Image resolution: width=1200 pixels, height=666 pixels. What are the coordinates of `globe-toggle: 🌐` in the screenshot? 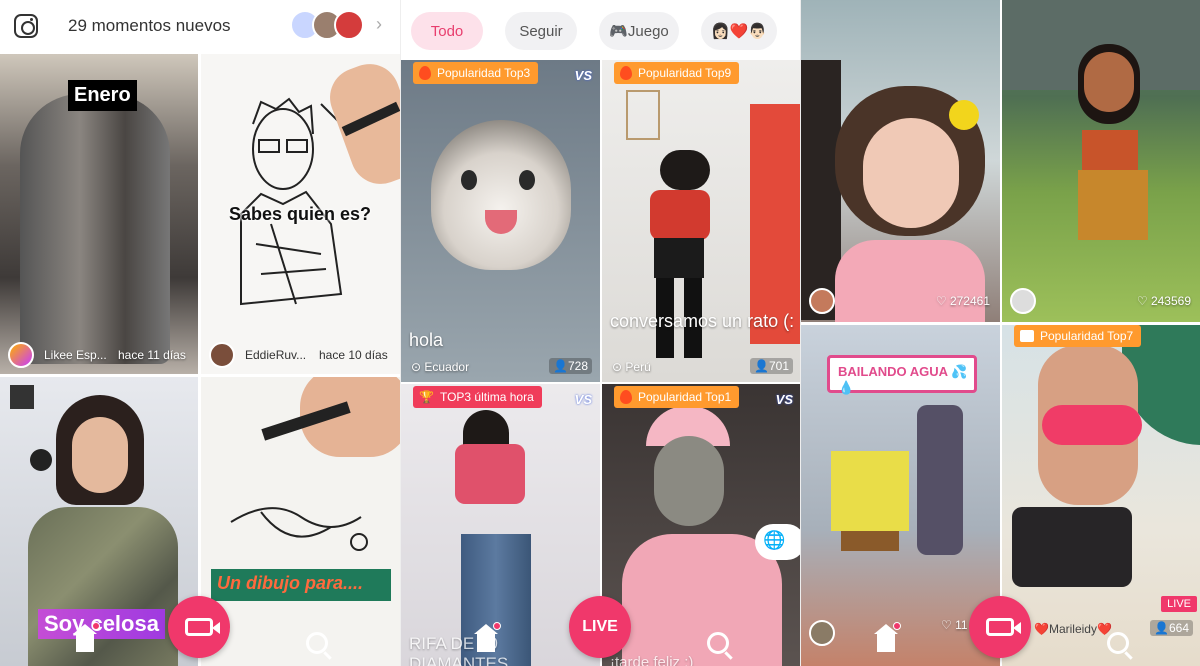 It's located at (777, 542).